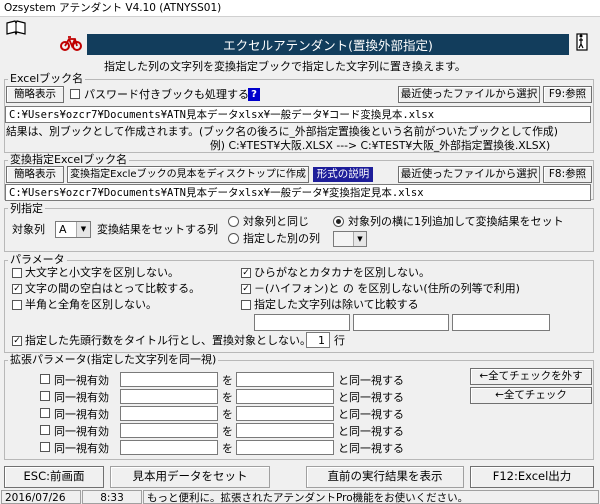  Describe the element at coordinates (567, 174) in the screenshot. I see `convert-browse-button: F8:参照` at that location.